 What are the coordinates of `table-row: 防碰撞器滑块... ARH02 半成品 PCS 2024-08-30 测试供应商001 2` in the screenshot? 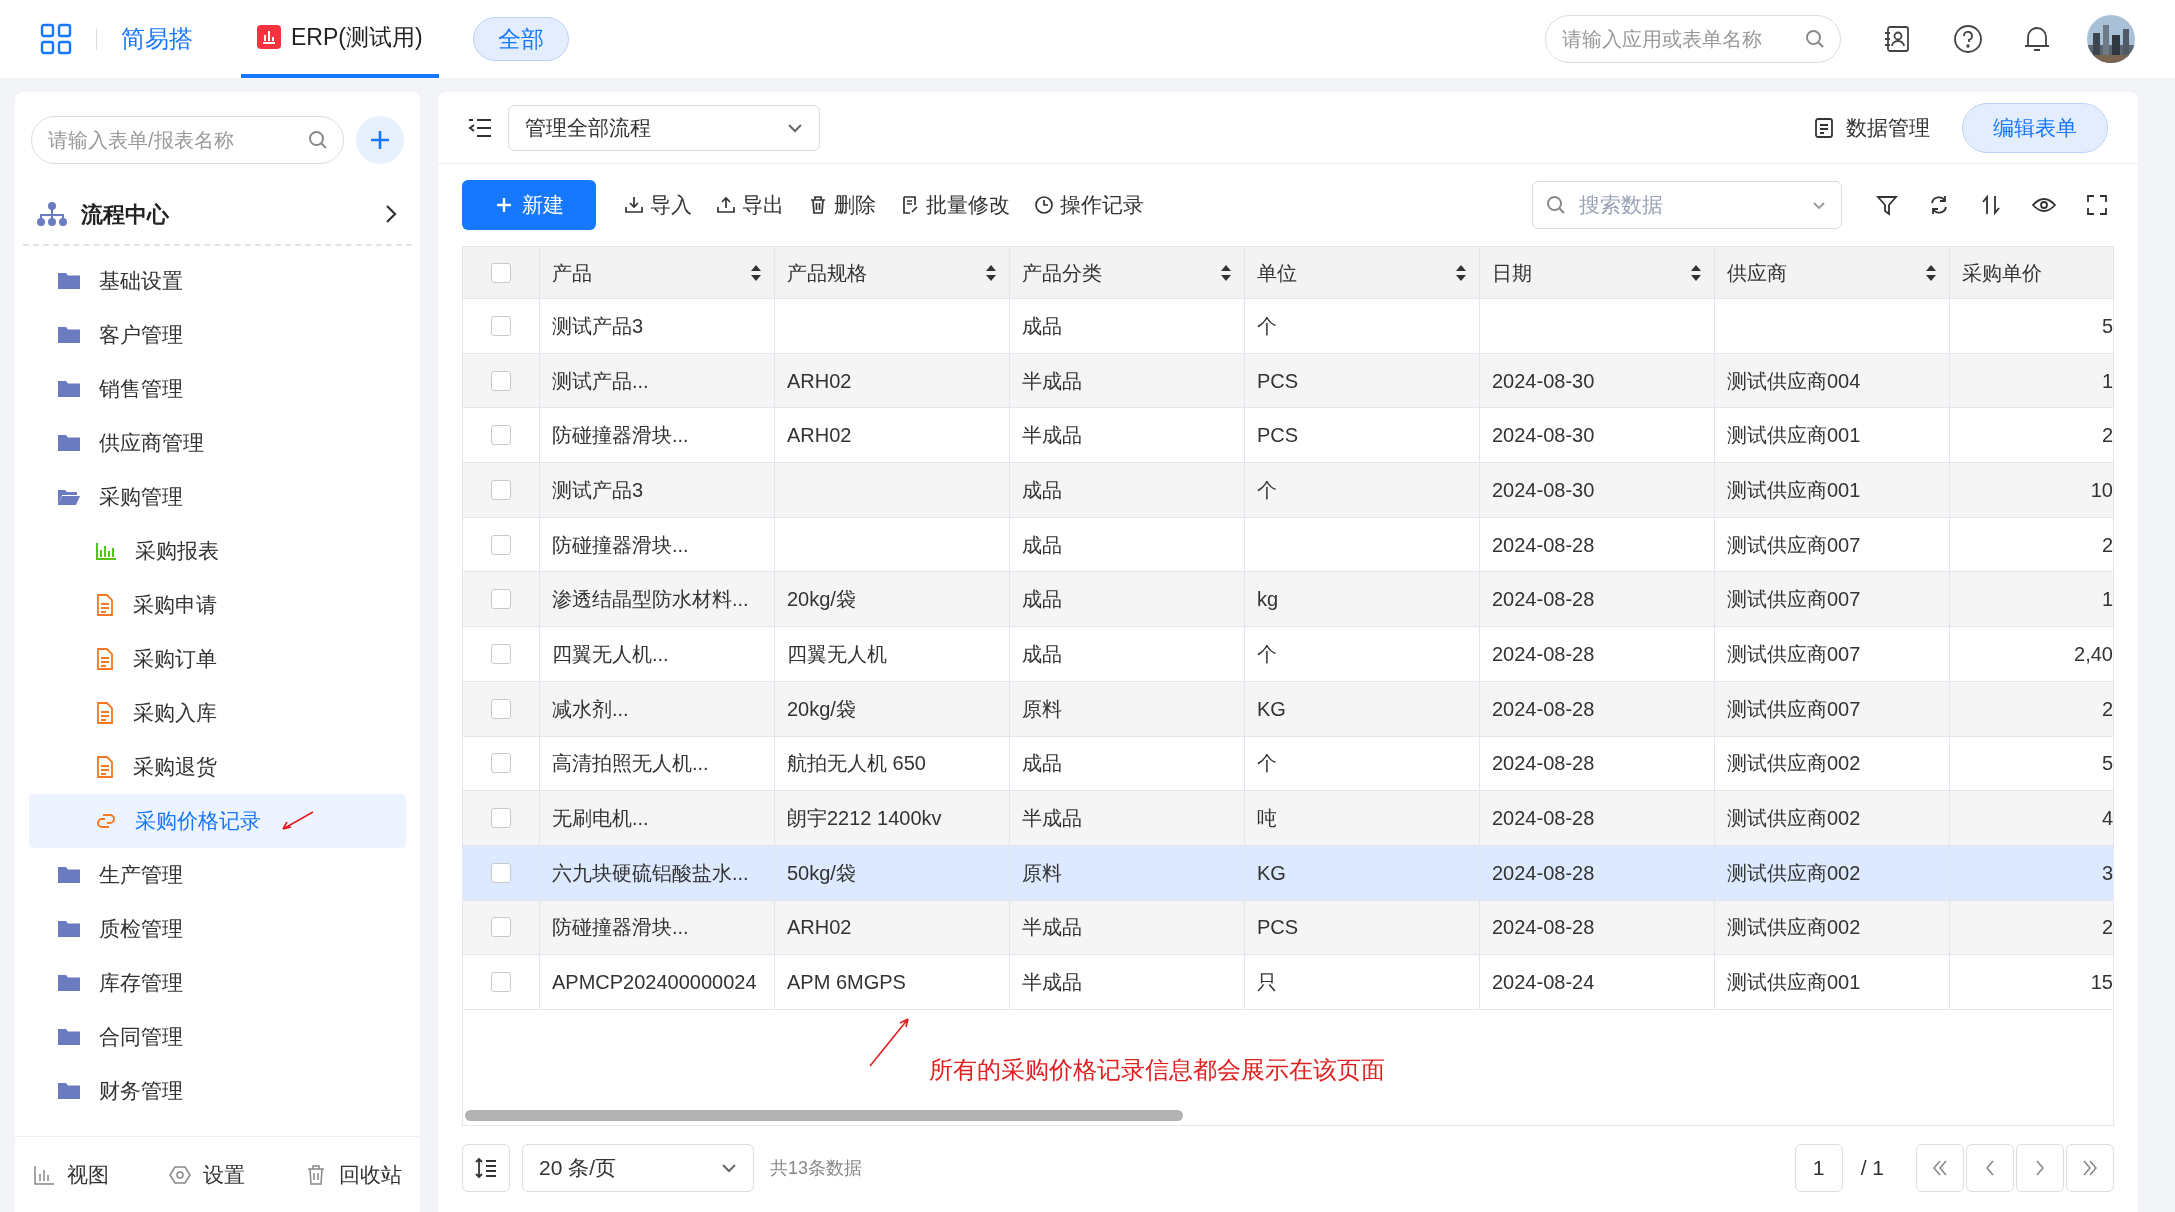 It's located at (1288, 436).